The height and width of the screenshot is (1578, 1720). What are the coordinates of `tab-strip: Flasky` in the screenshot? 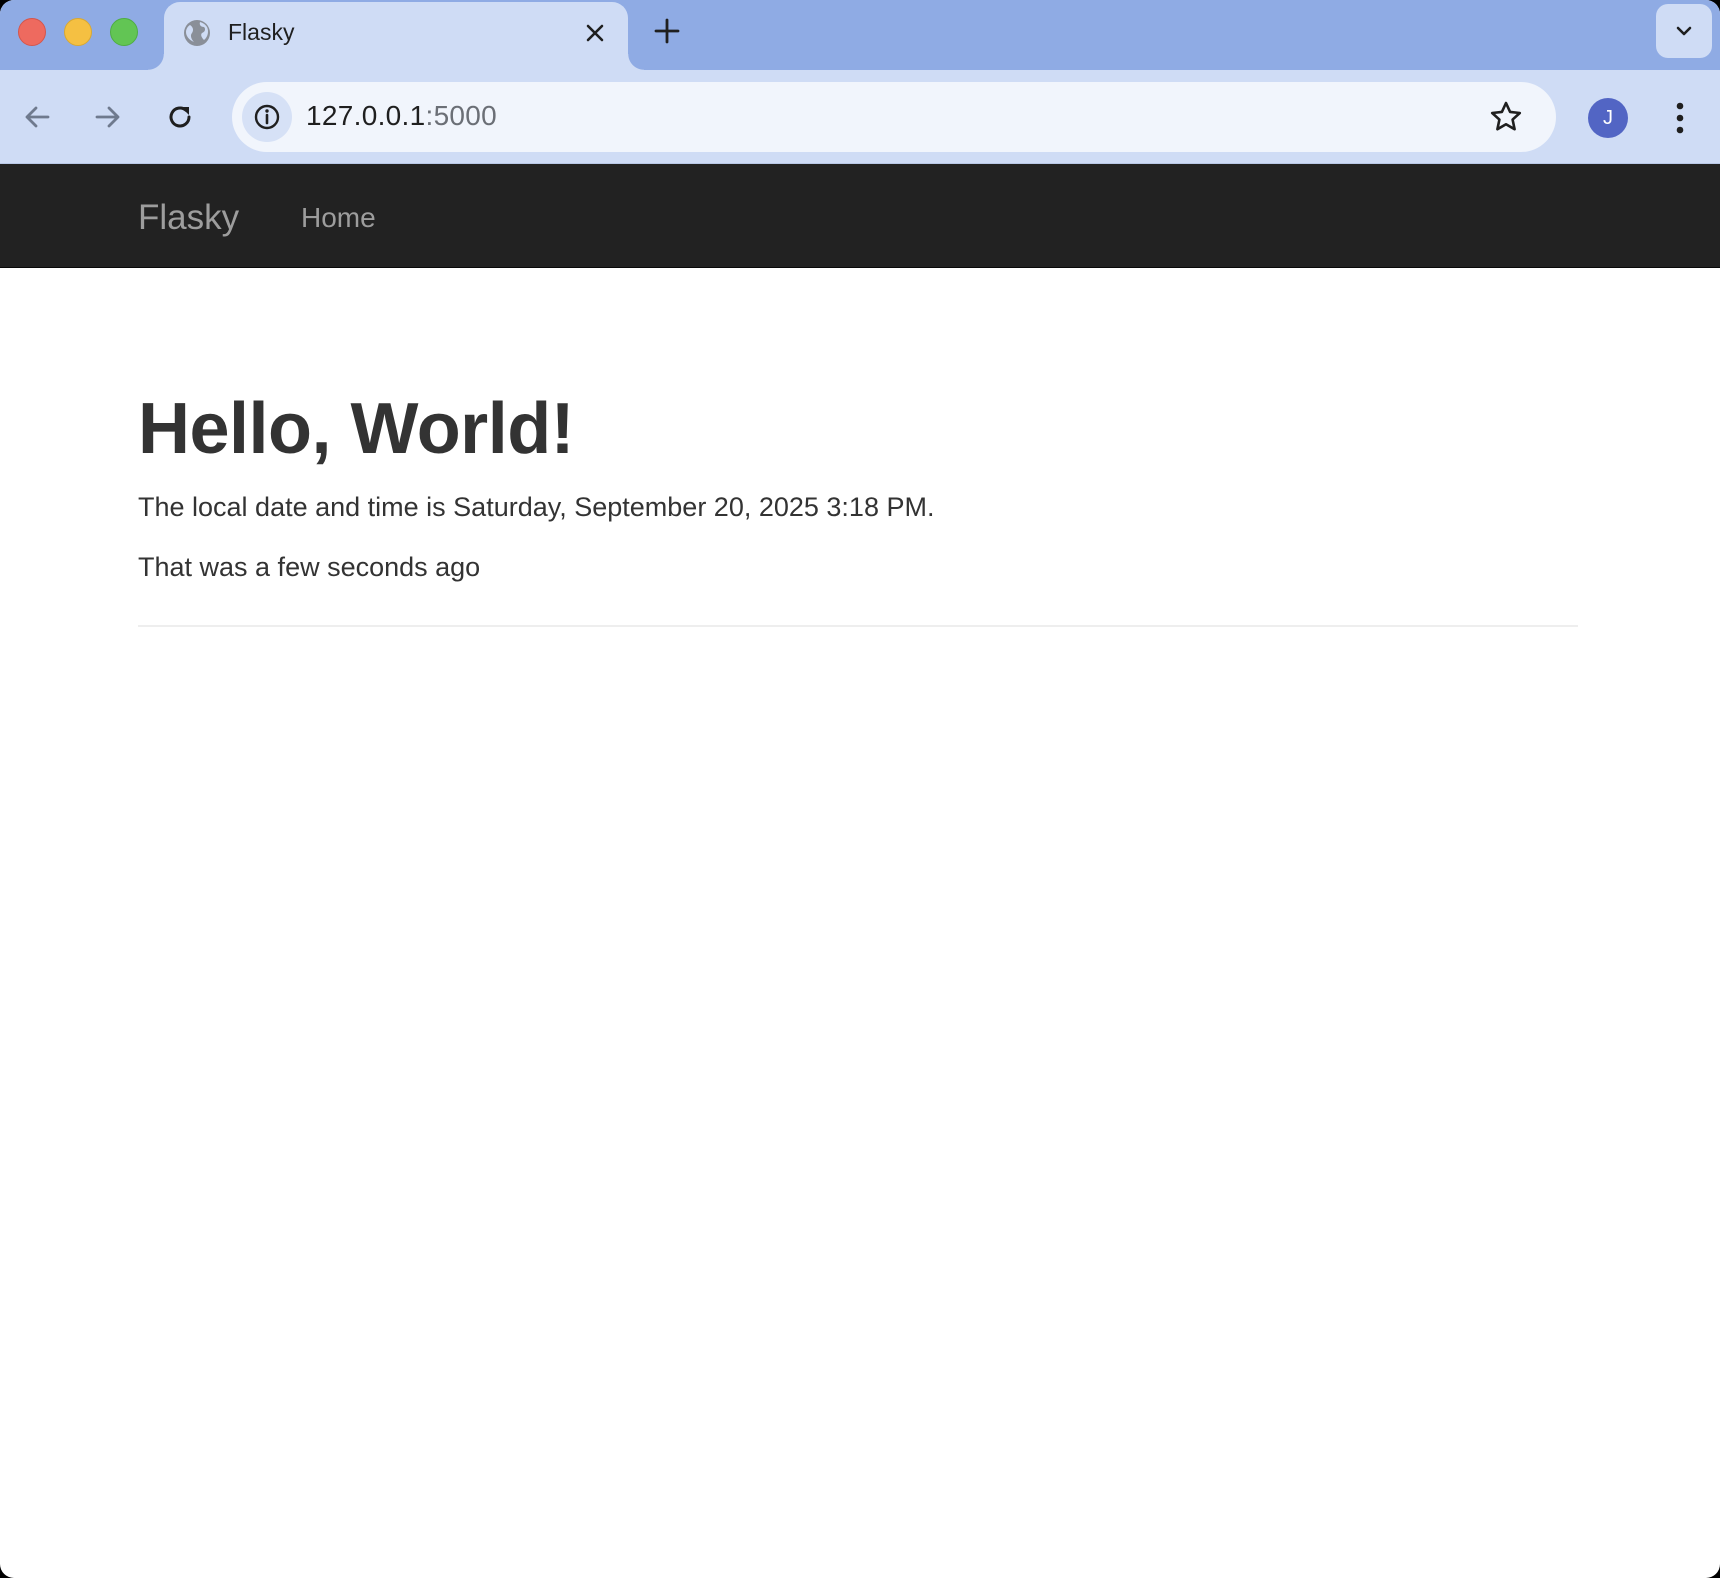 It's located at (860, 35).